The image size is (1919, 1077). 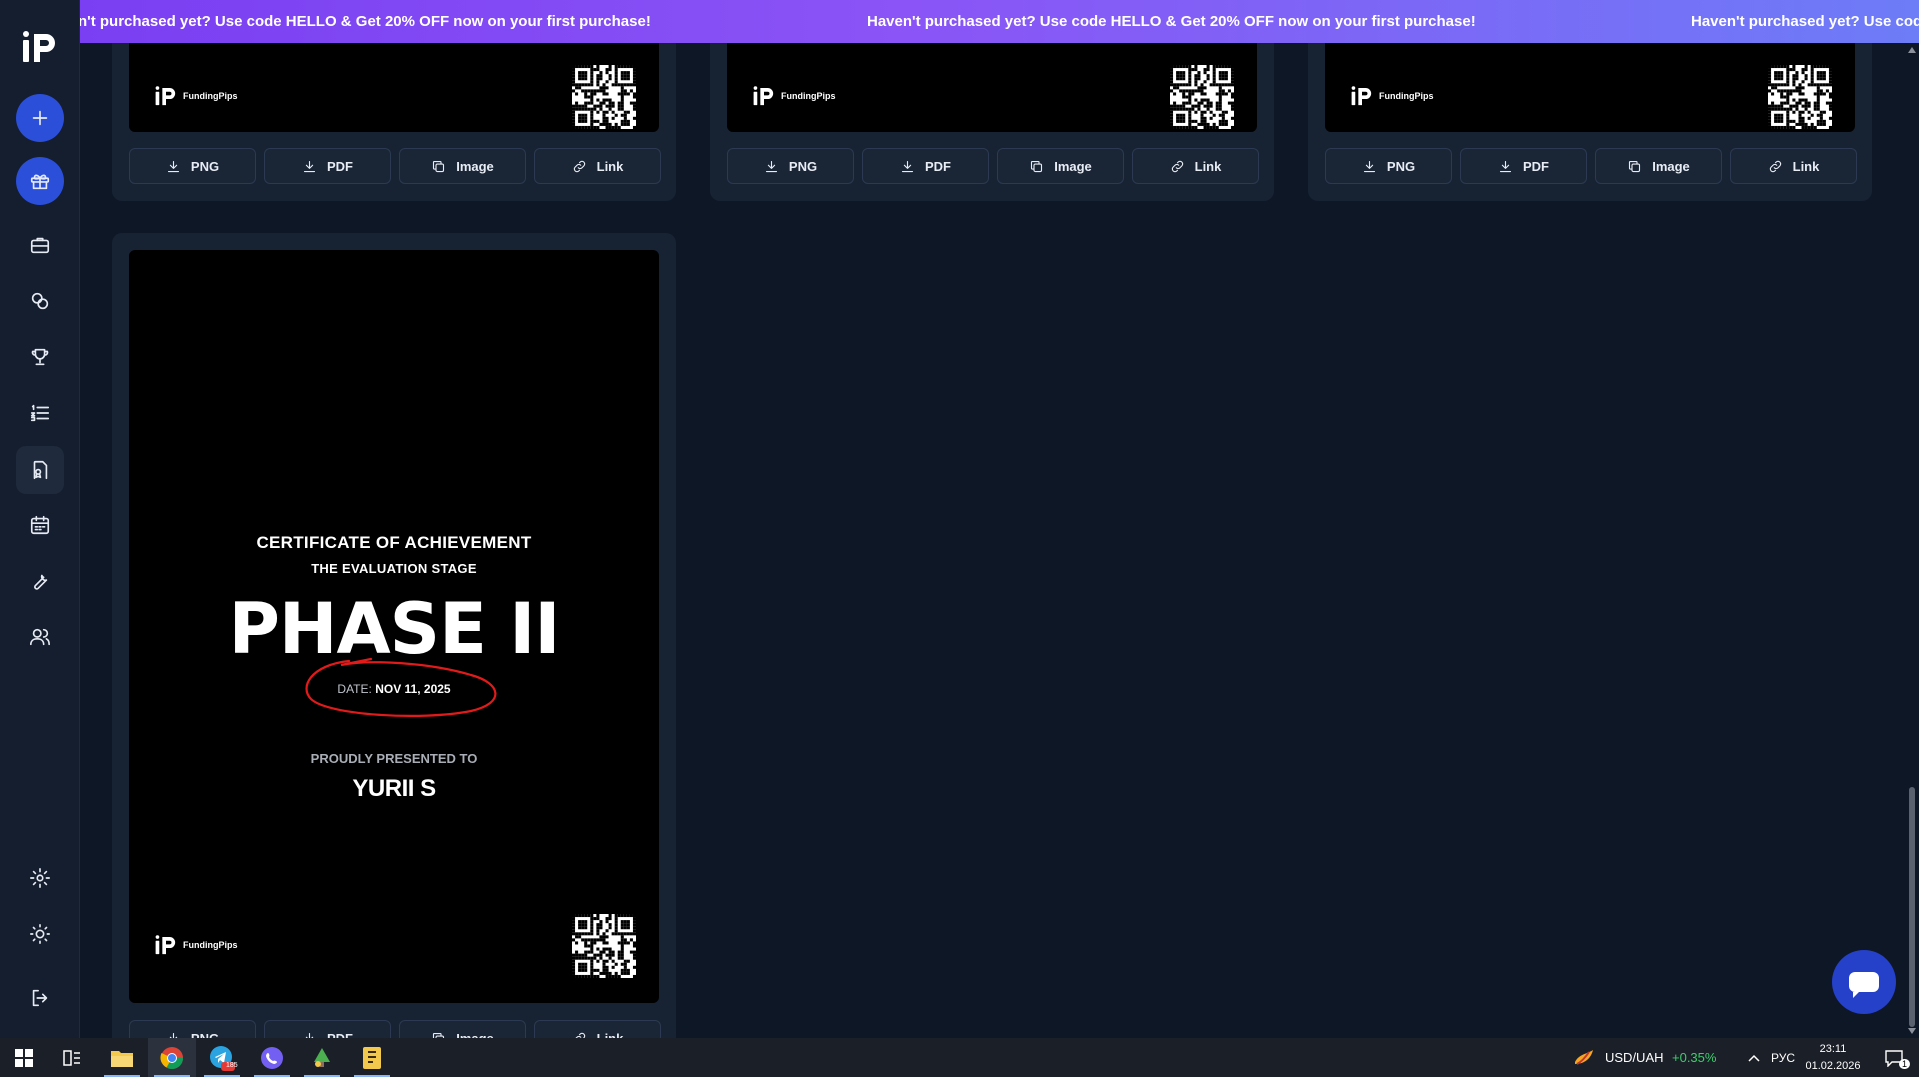 I want to click on sun-icon, so click(x=40, y=934).